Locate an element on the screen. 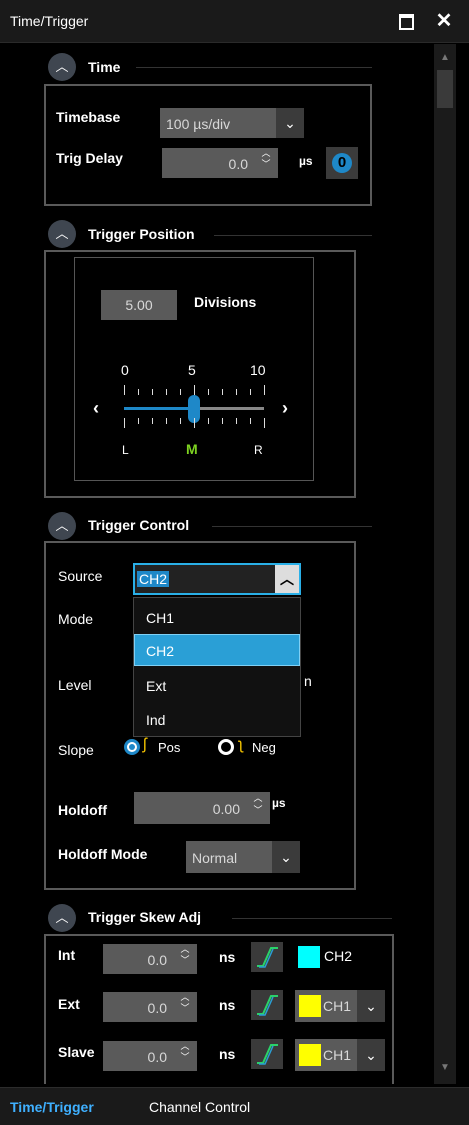 Image resolution: width=469 pixels, height=1125 pixels. divisions-input: 5.00 is located at coordinates (139, 305).